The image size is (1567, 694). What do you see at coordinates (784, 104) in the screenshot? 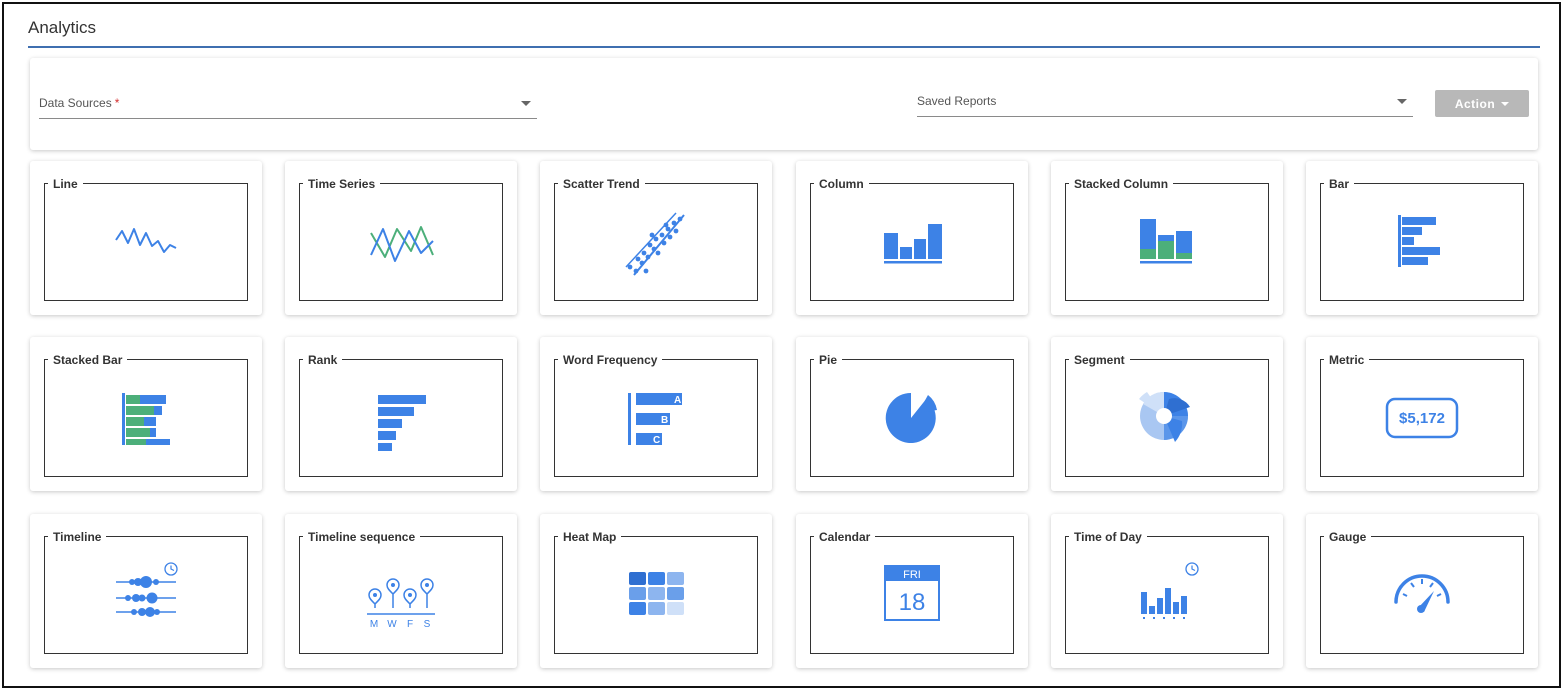
I see `filter-panel: Data Sources * Saved Reports Action` at bounding box center [784, 104].